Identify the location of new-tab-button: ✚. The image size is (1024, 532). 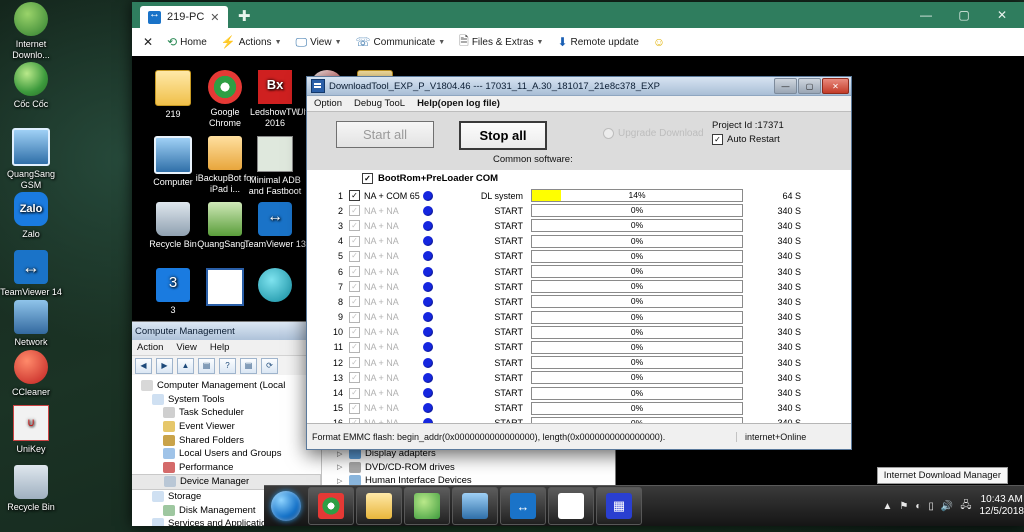
(244, 16).